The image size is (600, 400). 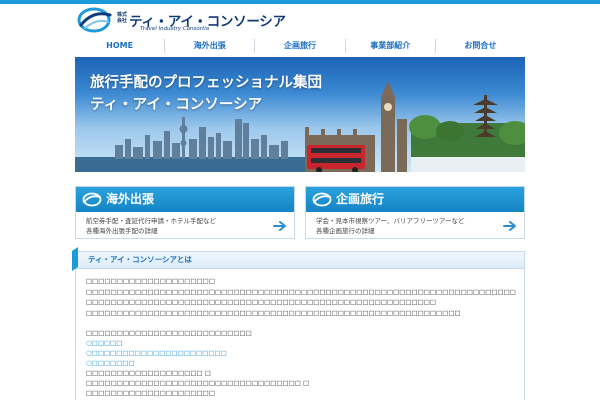 What do you see at coordinates (479, 46) in the screenshot?
I see `nav-contact: お問合せ` at bounding box center [479, 46].